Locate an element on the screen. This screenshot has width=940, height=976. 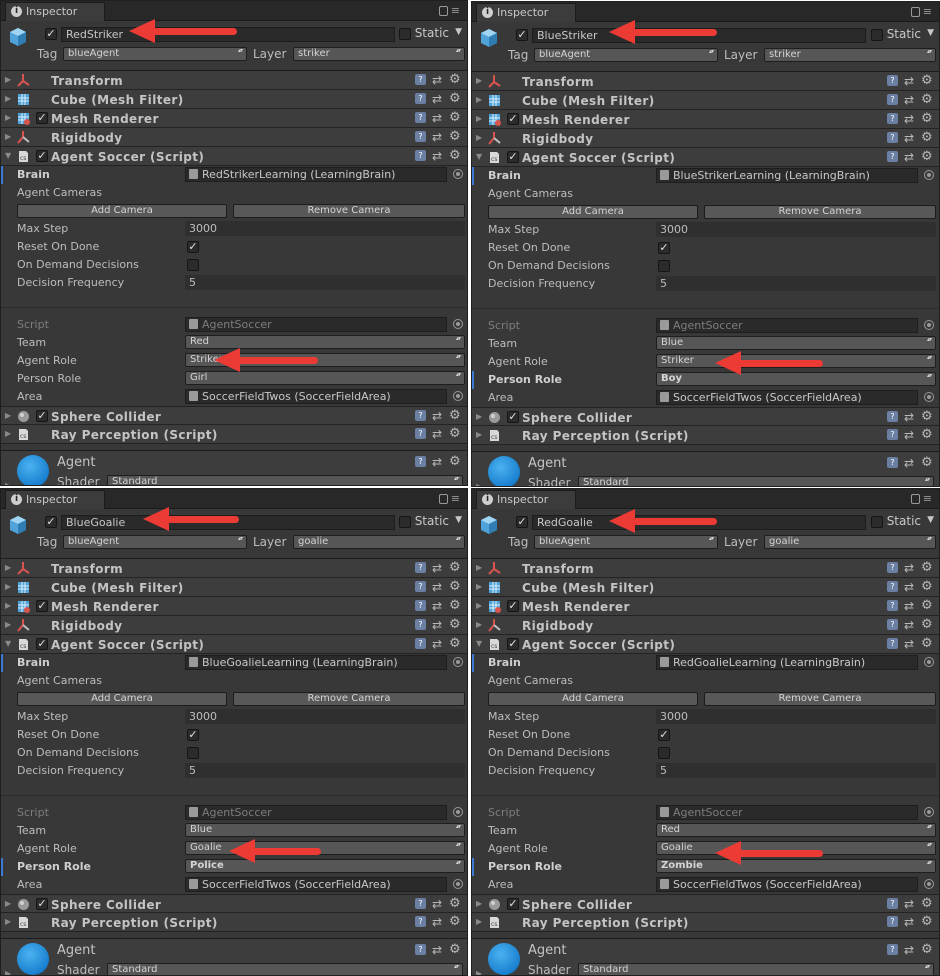
component-sphere-collider: ▶ ✓ Sphere Collider ? ⇄ ⚙ is located at coordinates (705, 416).